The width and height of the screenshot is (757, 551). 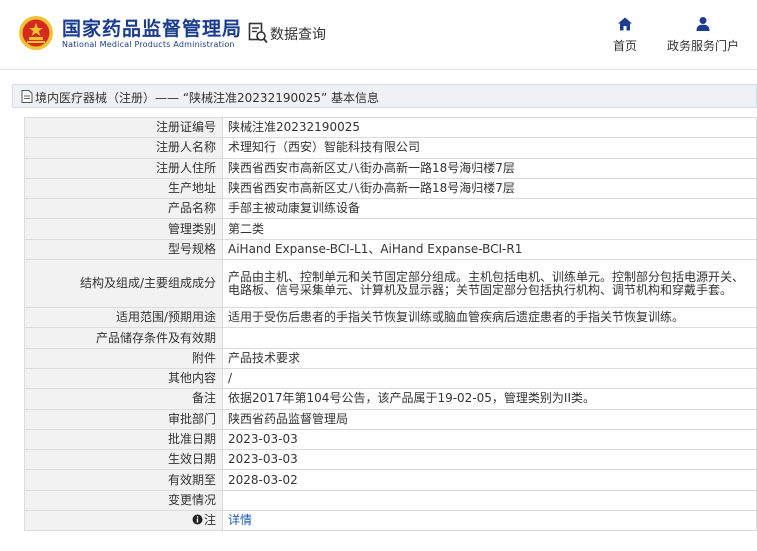 I want to click on field-label: 型号规格, so click(x=123, y=249).